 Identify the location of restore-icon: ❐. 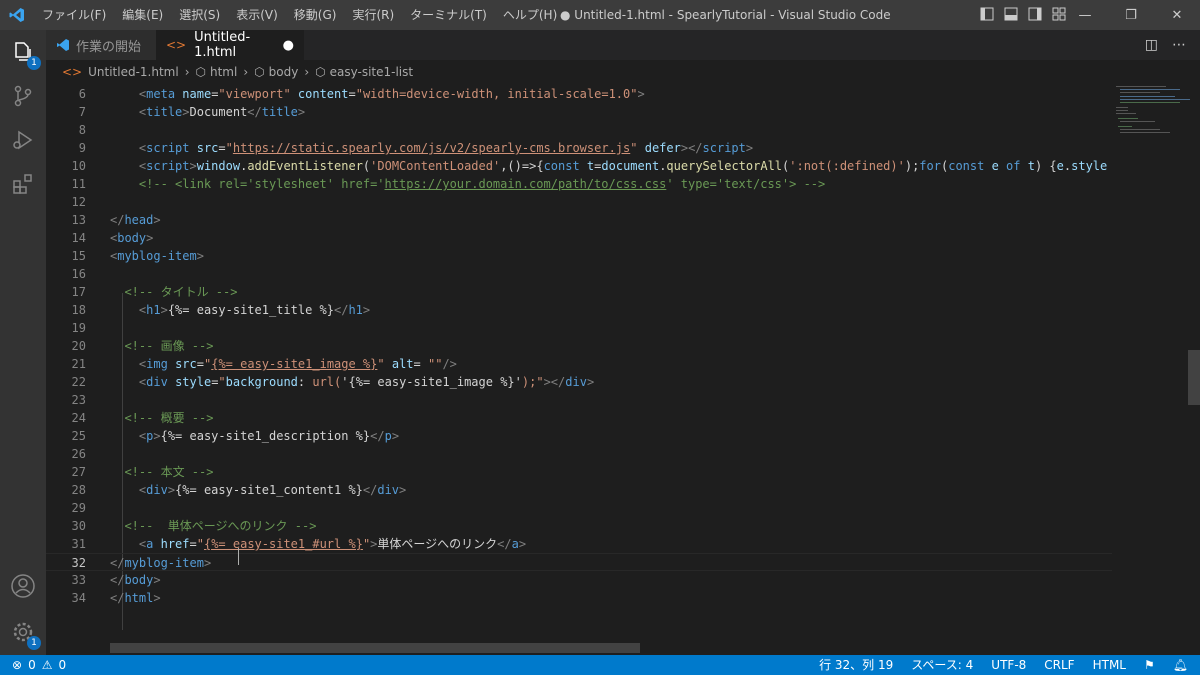
(1131, 15).